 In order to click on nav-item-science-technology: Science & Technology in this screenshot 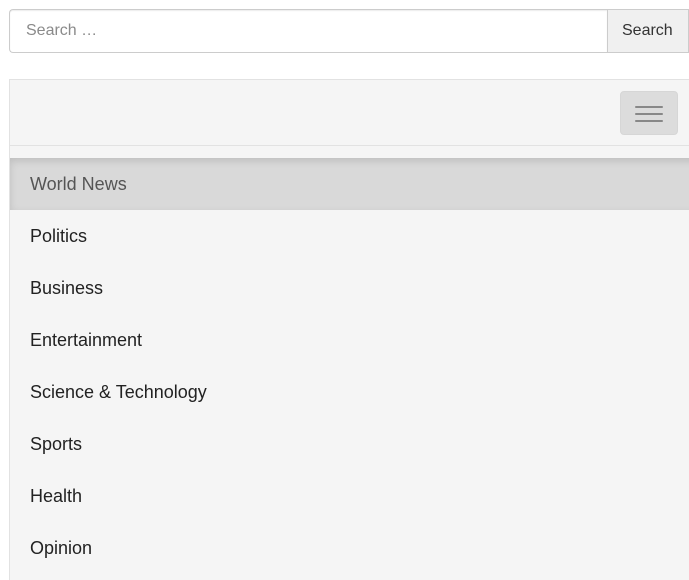, I will do `click(349, 392)`.